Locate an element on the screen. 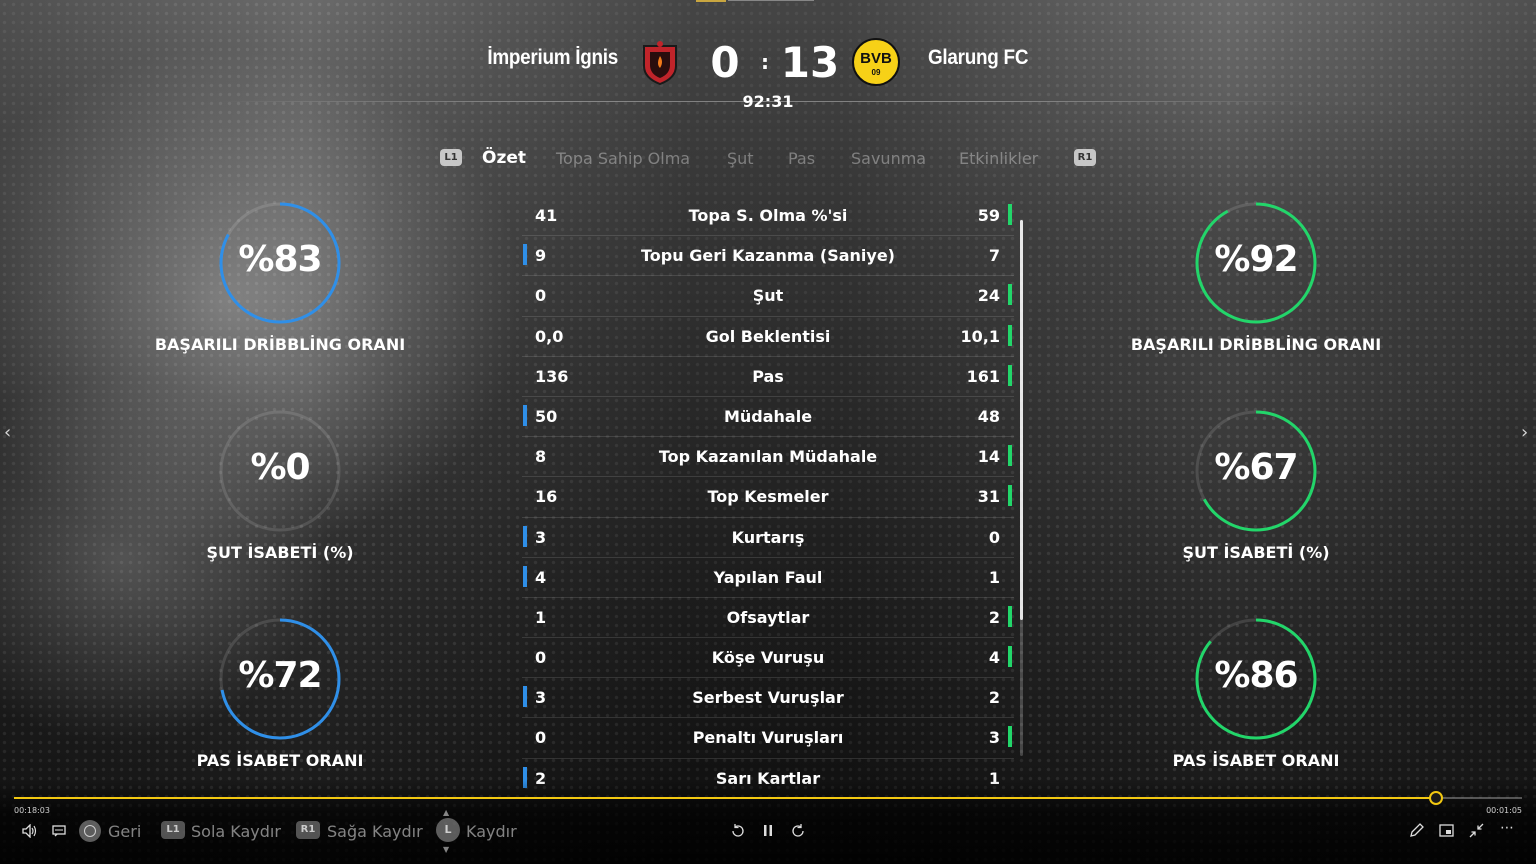 This screenshot has height=864, width=1536. scroll-label: Kaydır is located at coordinates (491, 831).